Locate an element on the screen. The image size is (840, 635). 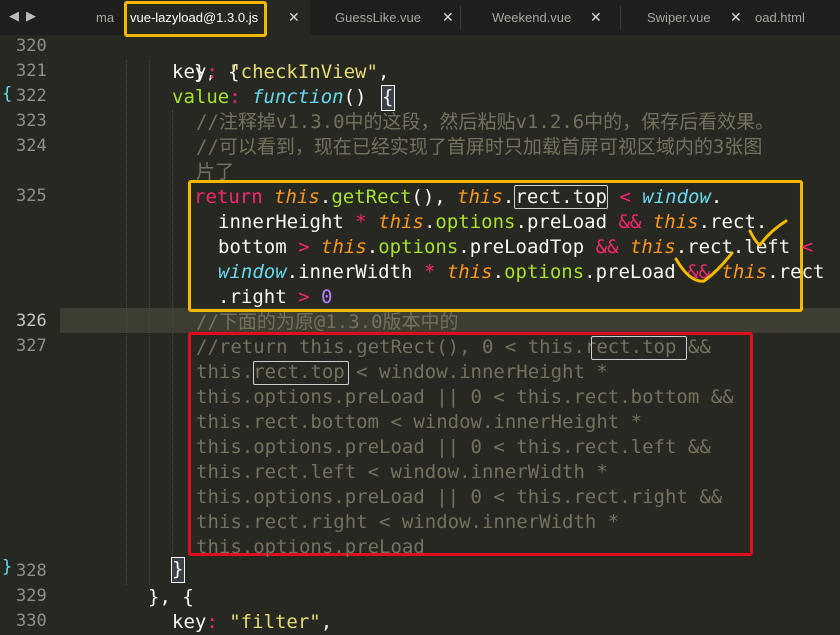
code-line-330: key: "filter", is located at coordinates (252, 622).